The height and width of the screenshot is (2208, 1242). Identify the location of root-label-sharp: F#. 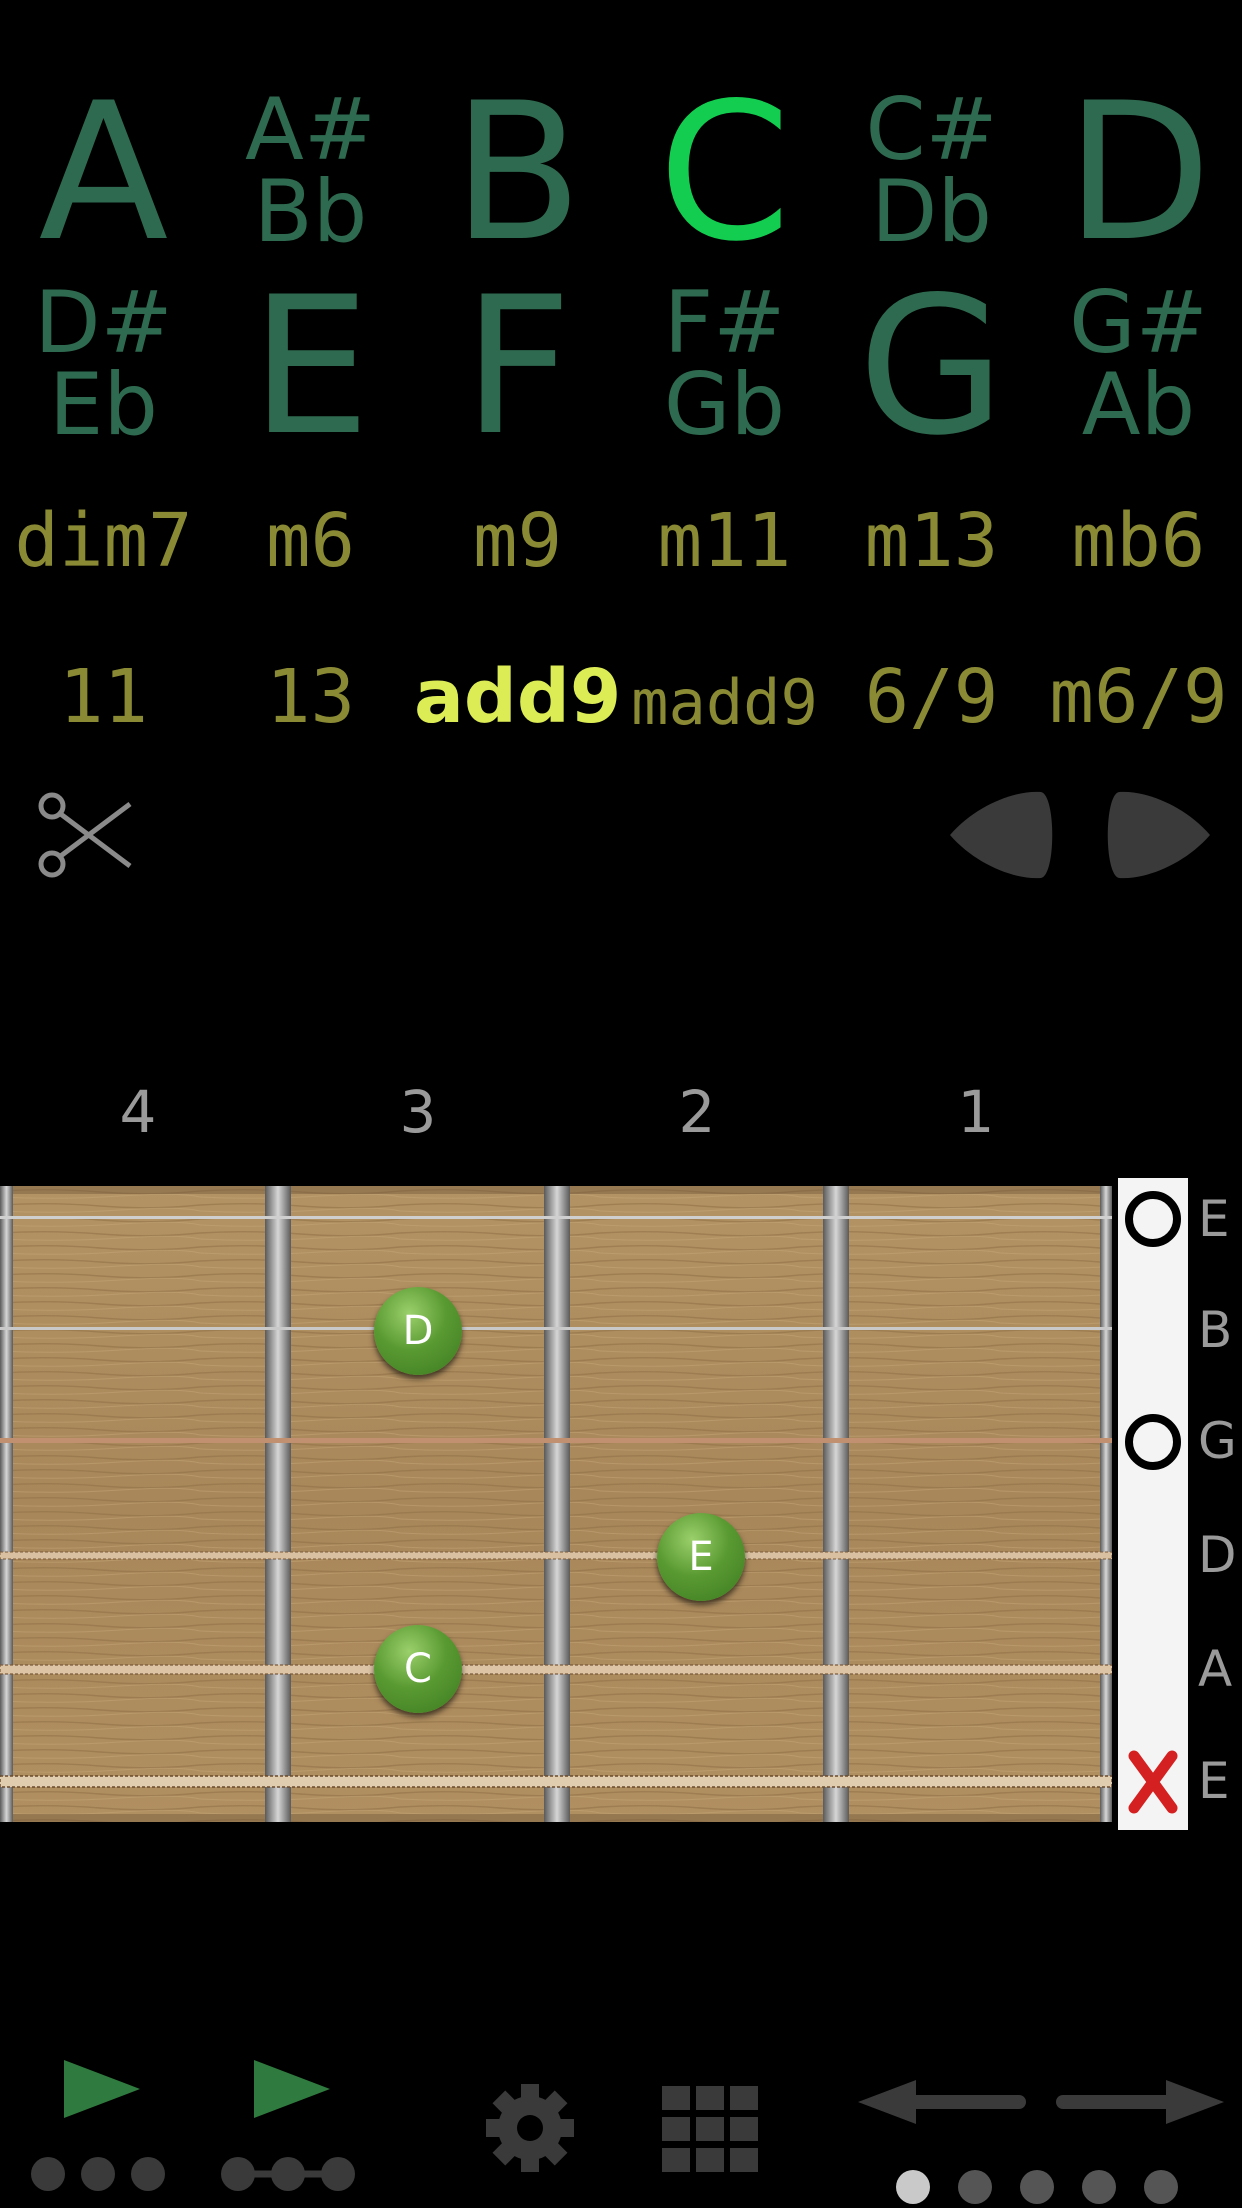
(724, 323).